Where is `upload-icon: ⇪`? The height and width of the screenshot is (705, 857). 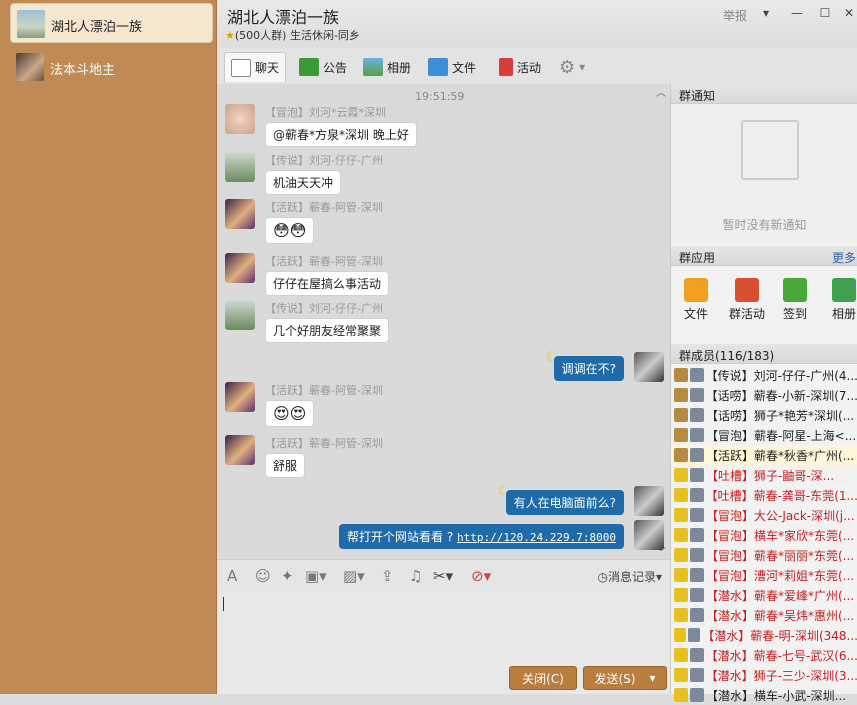 upload-icon: ⇪ is located at coordinates (387, 576).